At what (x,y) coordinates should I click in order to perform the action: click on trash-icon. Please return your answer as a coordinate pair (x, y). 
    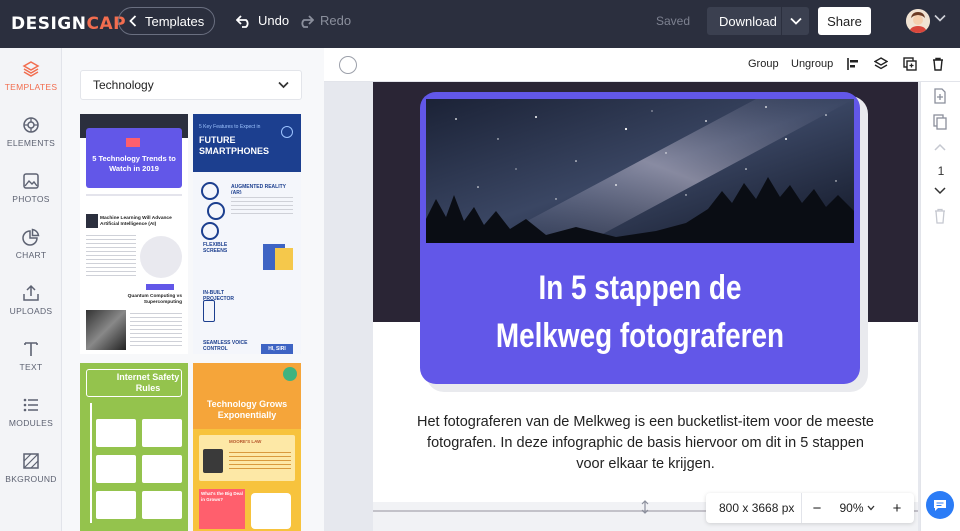
    Looking at the image, I should click on (938, 64).